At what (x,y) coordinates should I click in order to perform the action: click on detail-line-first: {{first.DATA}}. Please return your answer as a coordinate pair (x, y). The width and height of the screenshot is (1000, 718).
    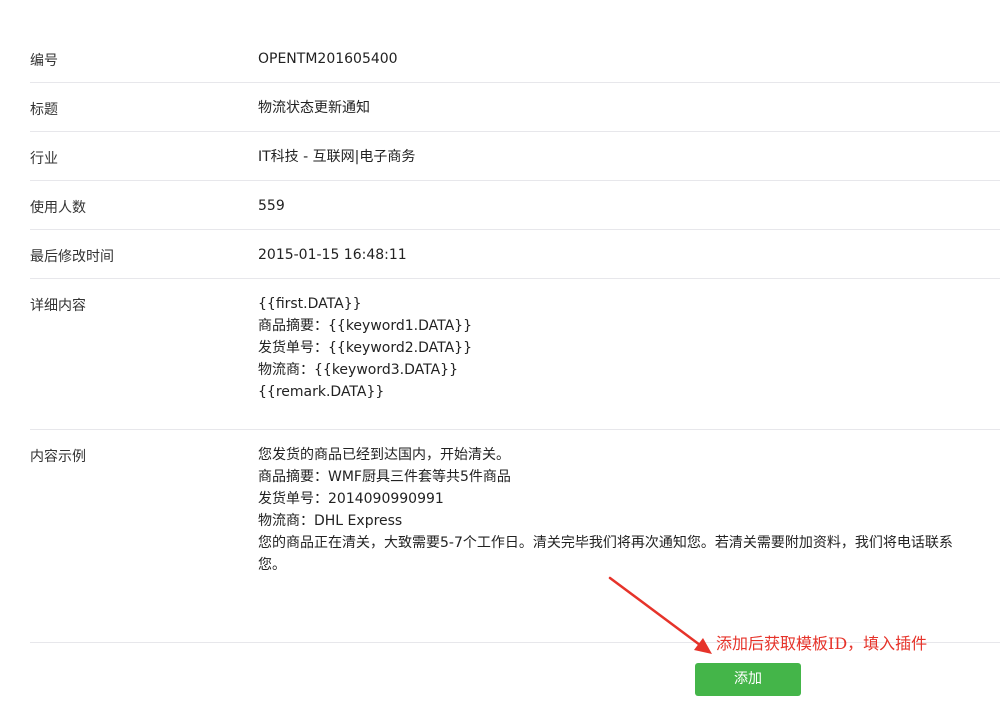
    Looking at the image, I should click on (310, 304).